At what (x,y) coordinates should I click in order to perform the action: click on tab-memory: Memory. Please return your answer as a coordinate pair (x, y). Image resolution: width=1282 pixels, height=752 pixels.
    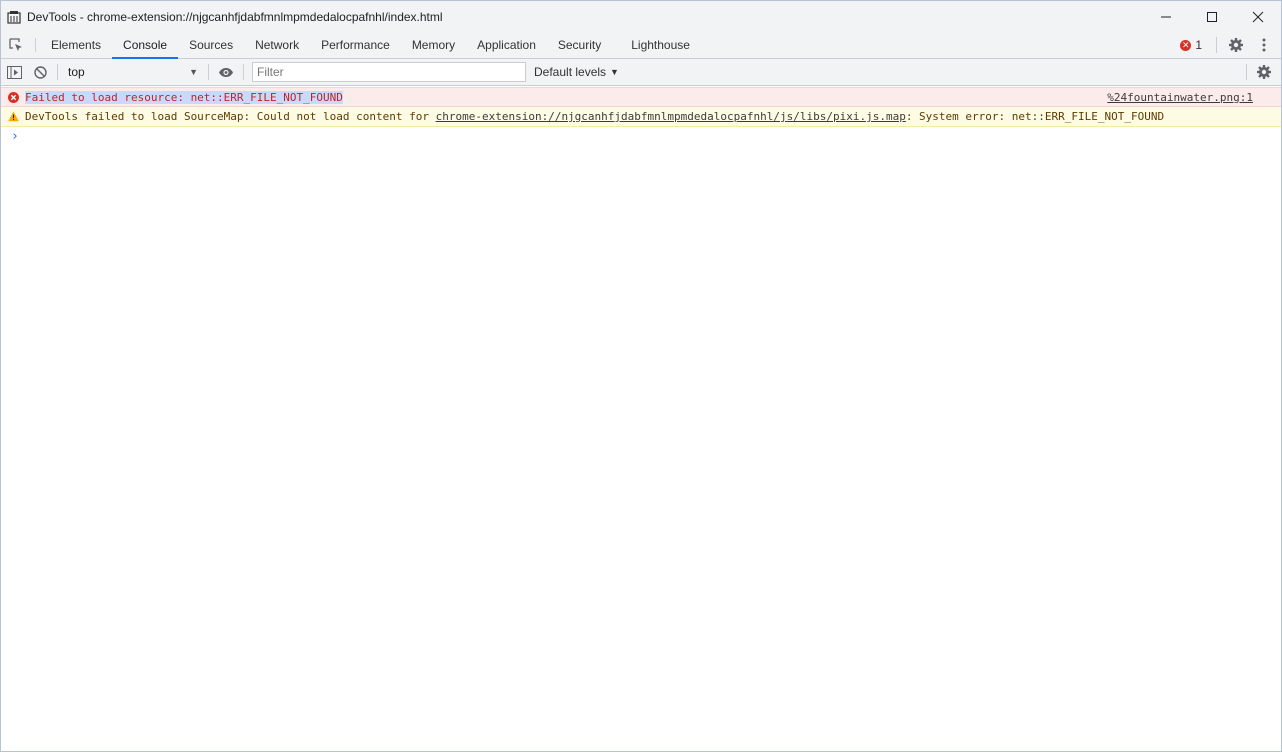
    Looking at the image, I should click on (433, 45).